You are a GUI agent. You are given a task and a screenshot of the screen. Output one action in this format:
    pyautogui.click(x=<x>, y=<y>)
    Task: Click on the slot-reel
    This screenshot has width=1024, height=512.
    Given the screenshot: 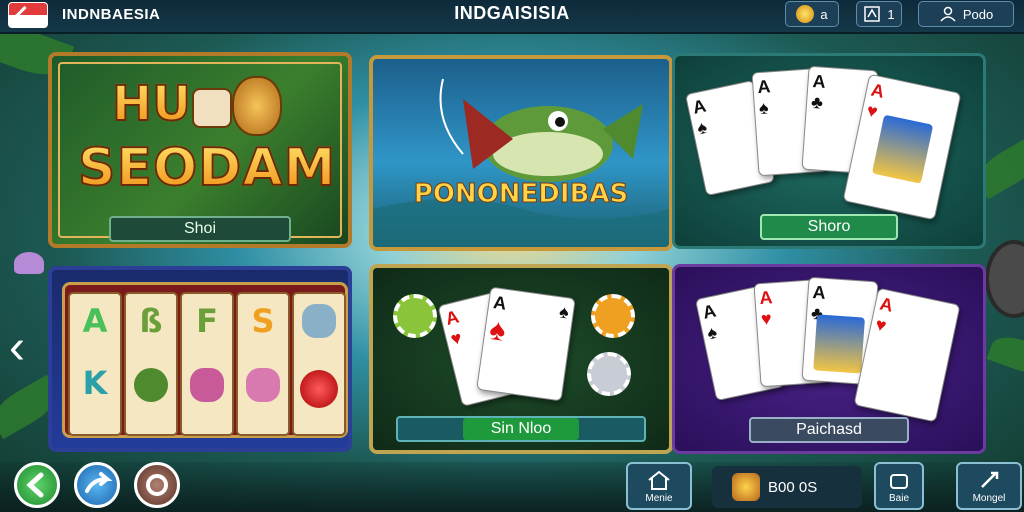 What is the action you would take?
    pyautogui.click(x=319, y=364)
    